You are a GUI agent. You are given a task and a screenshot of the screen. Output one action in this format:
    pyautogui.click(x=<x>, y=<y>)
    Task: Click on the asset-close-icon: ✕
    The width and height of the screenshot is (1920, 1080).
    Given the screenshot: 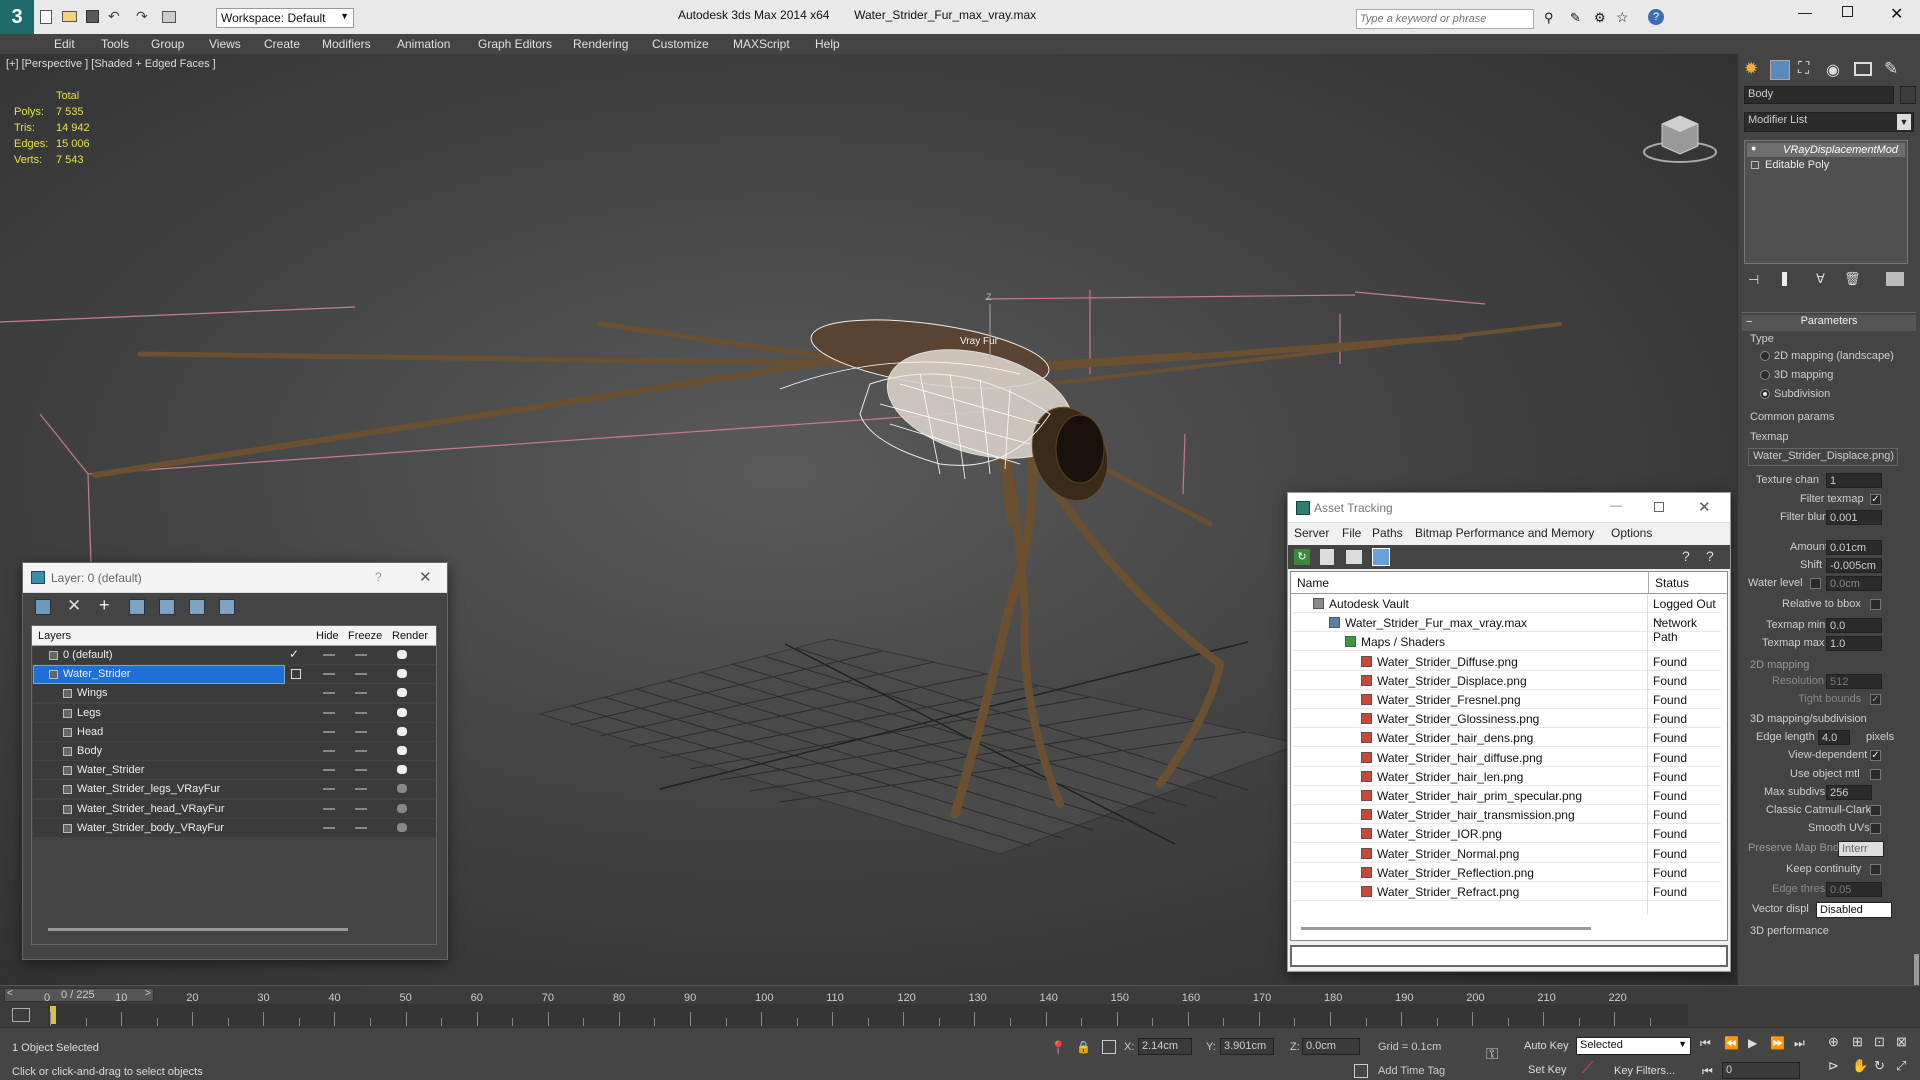 What is the action you would take?
    pyautogui.click(x=1704, y=507)
    